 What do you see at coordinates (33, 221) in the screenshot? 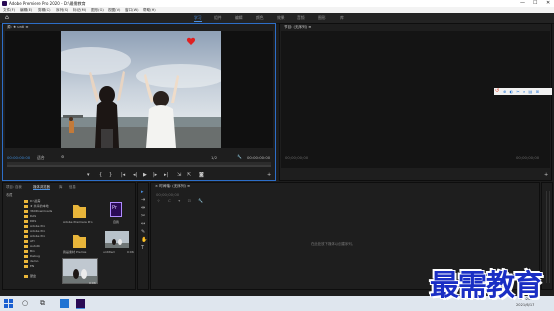
I see `tree-item: DRS` at bounding box center [33, 221].